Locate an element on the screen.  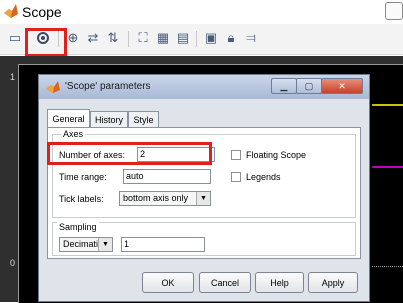
dialog-title: 'Scope' parameters is located at coordinates (108, 86).